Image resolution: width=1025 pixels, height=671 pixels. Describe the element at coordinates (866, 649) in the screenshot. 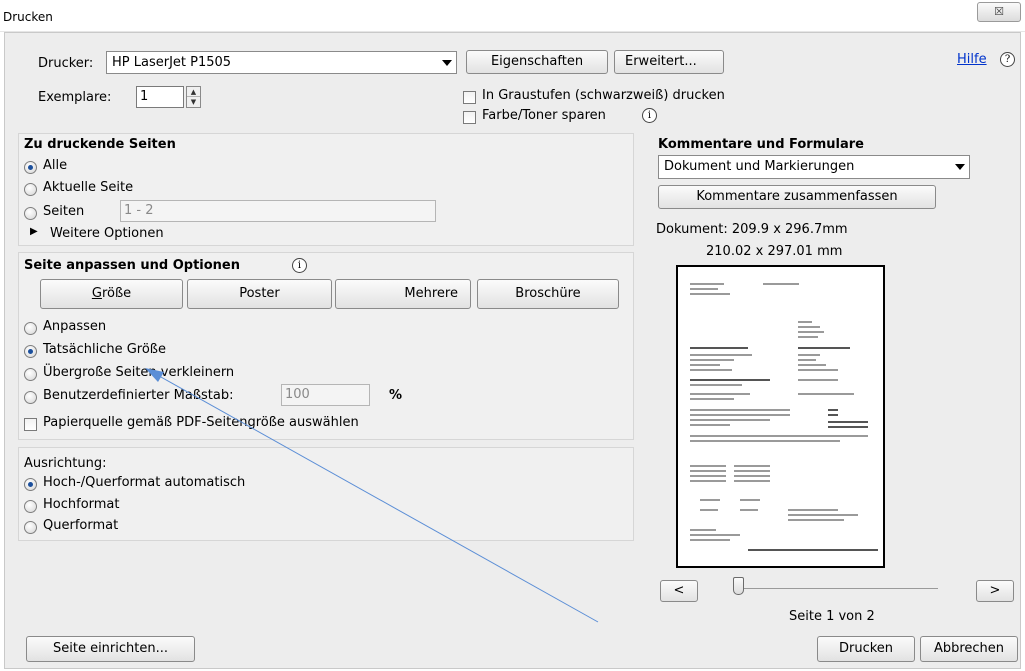

I see `print-button: Drucken` at that location.